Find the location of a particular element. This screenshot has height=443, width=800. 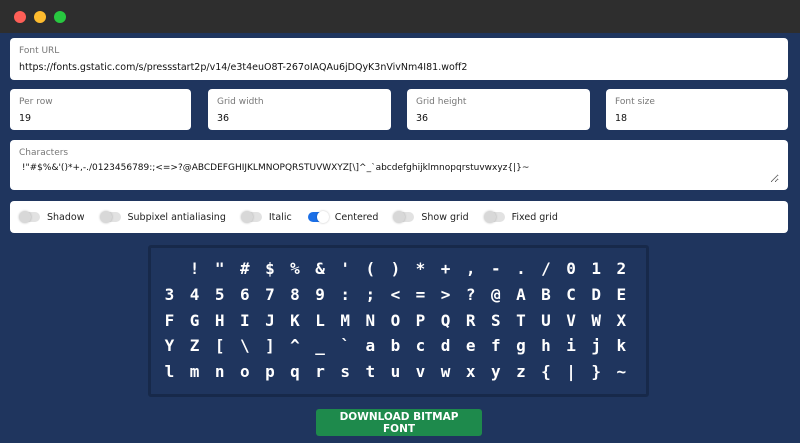

glyph-cell: < is located at coordinates (395, 294).